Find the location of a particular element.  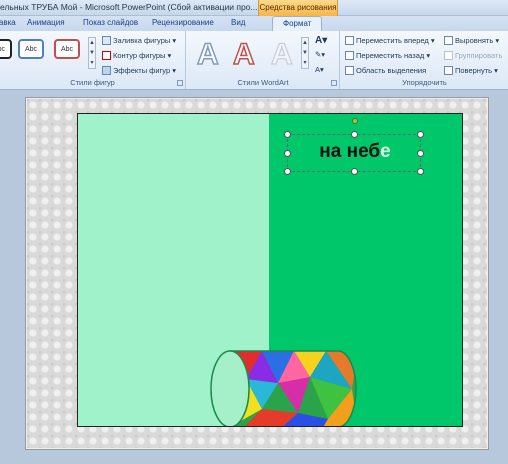

arrange-label: Упорядочить is located at coordinates (424, 82).